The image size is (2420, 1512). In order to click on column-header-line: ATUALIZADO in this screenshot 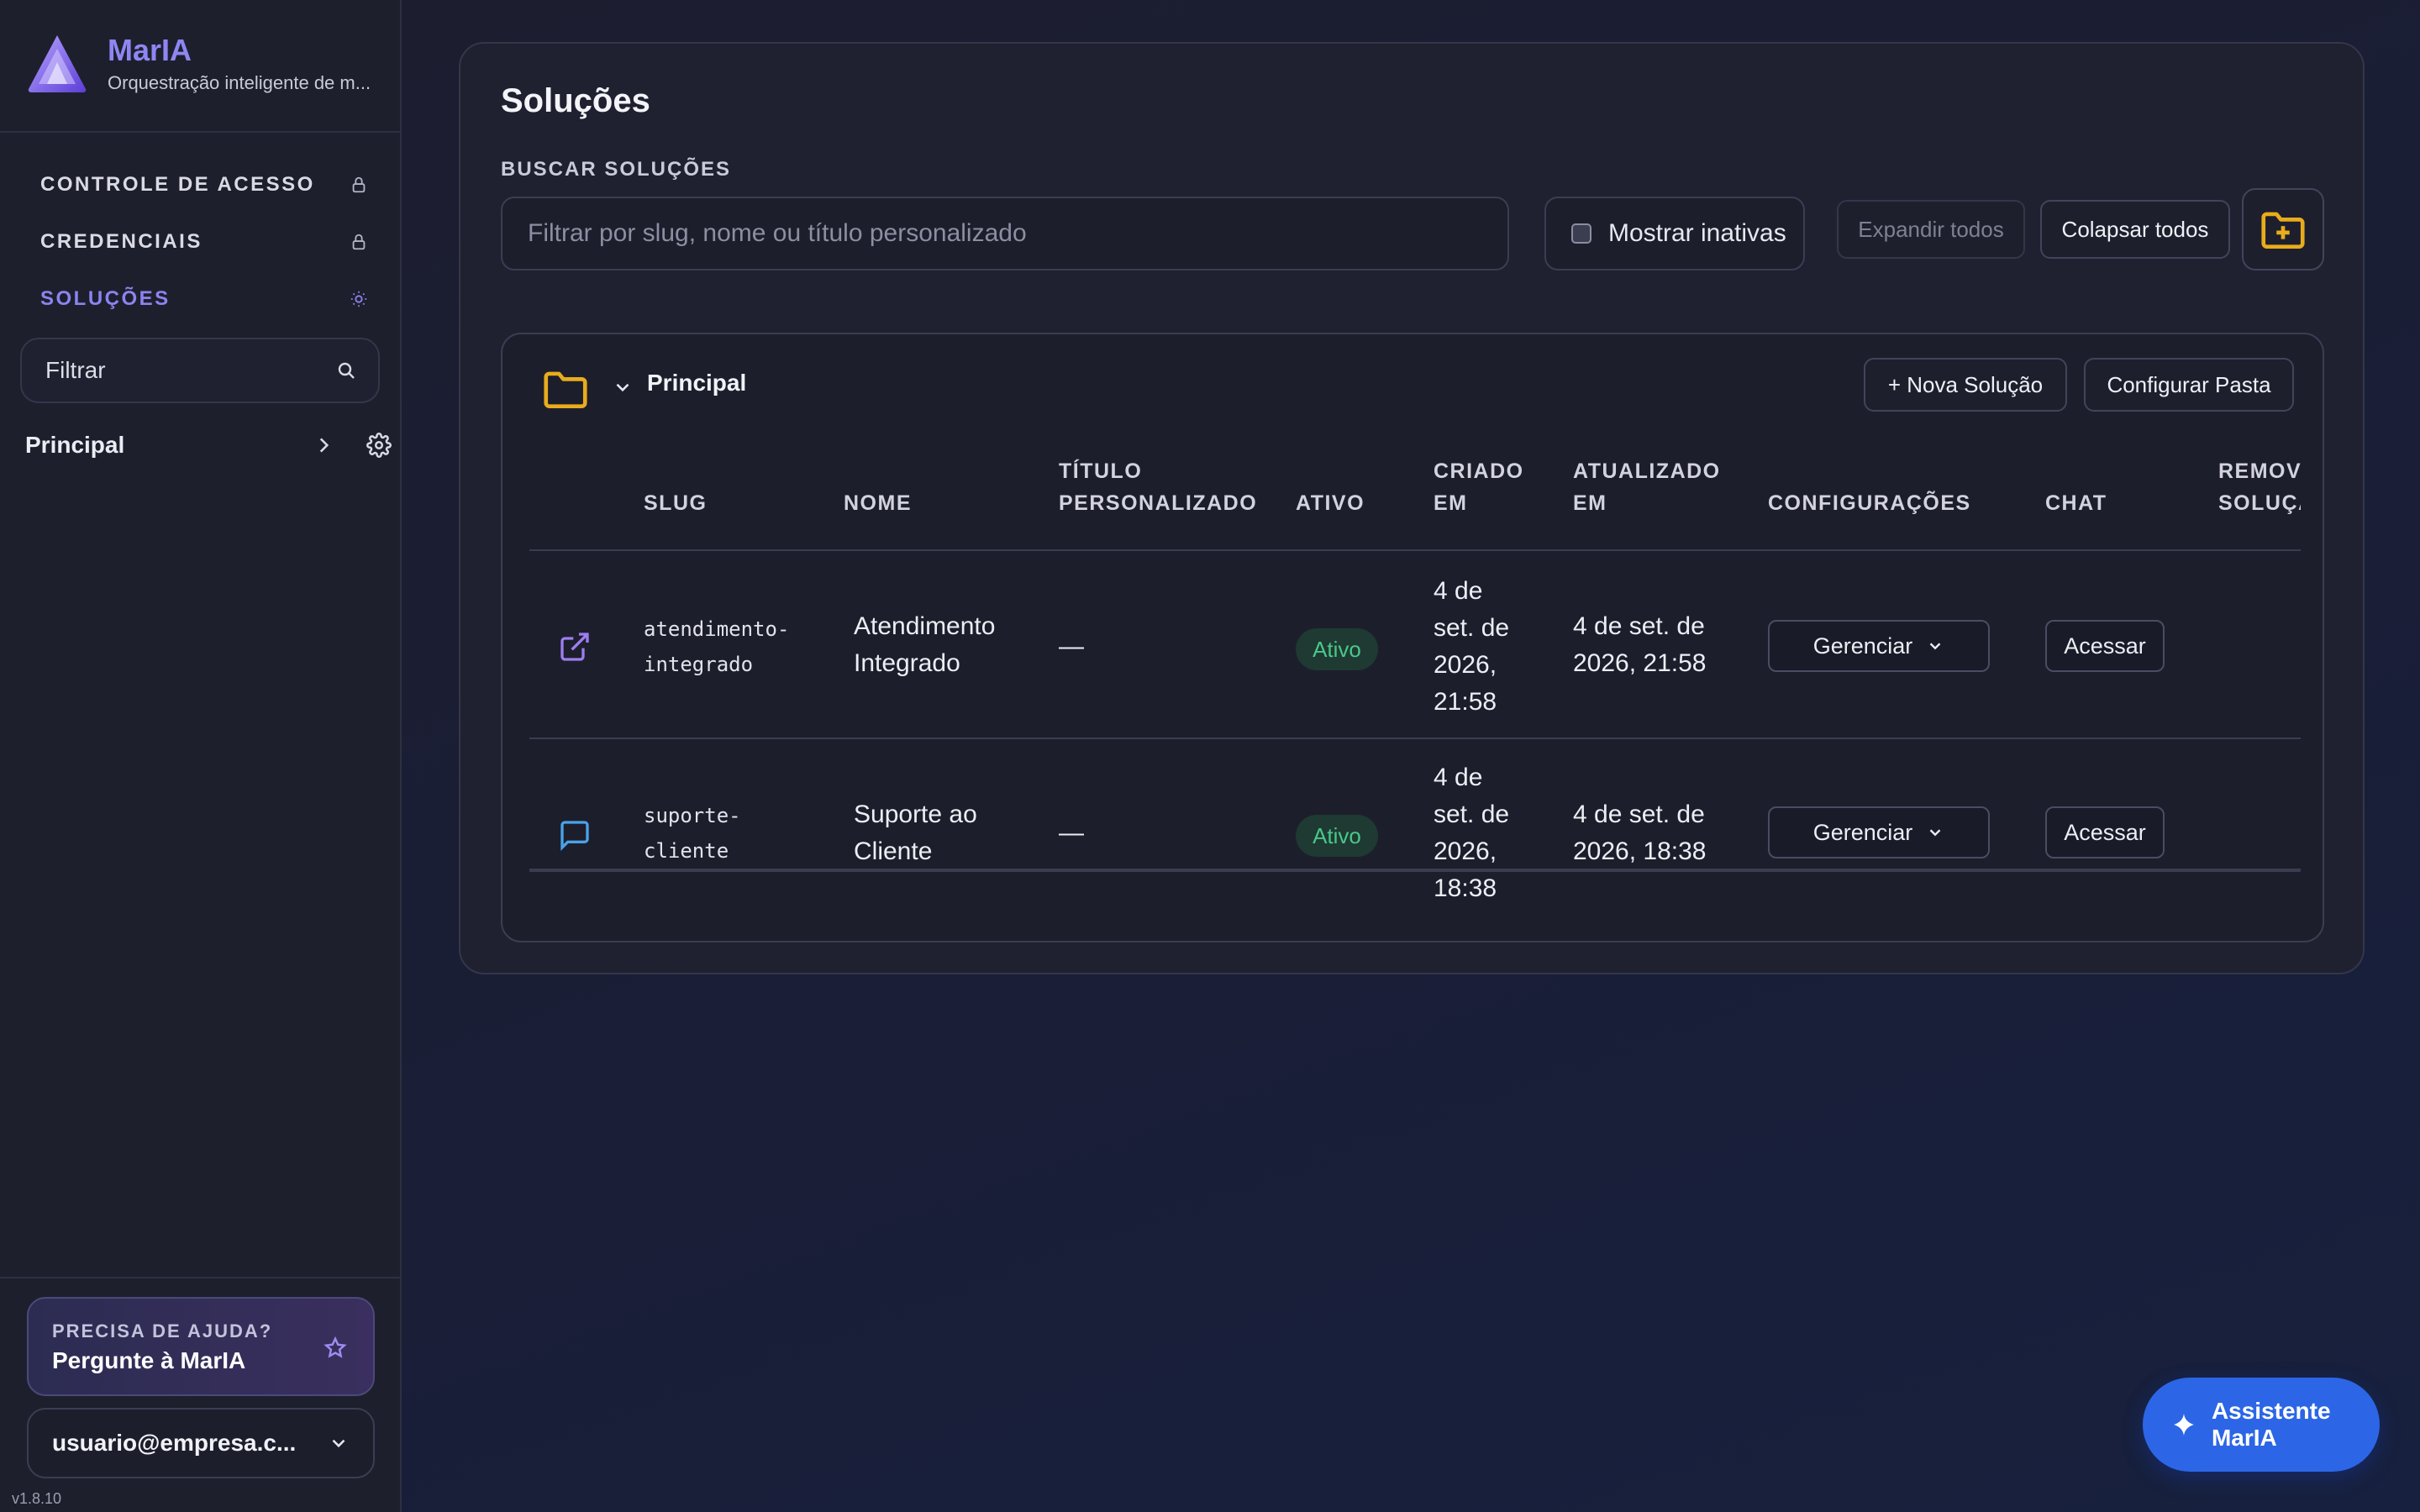, I will do `click(1647, 471)`.